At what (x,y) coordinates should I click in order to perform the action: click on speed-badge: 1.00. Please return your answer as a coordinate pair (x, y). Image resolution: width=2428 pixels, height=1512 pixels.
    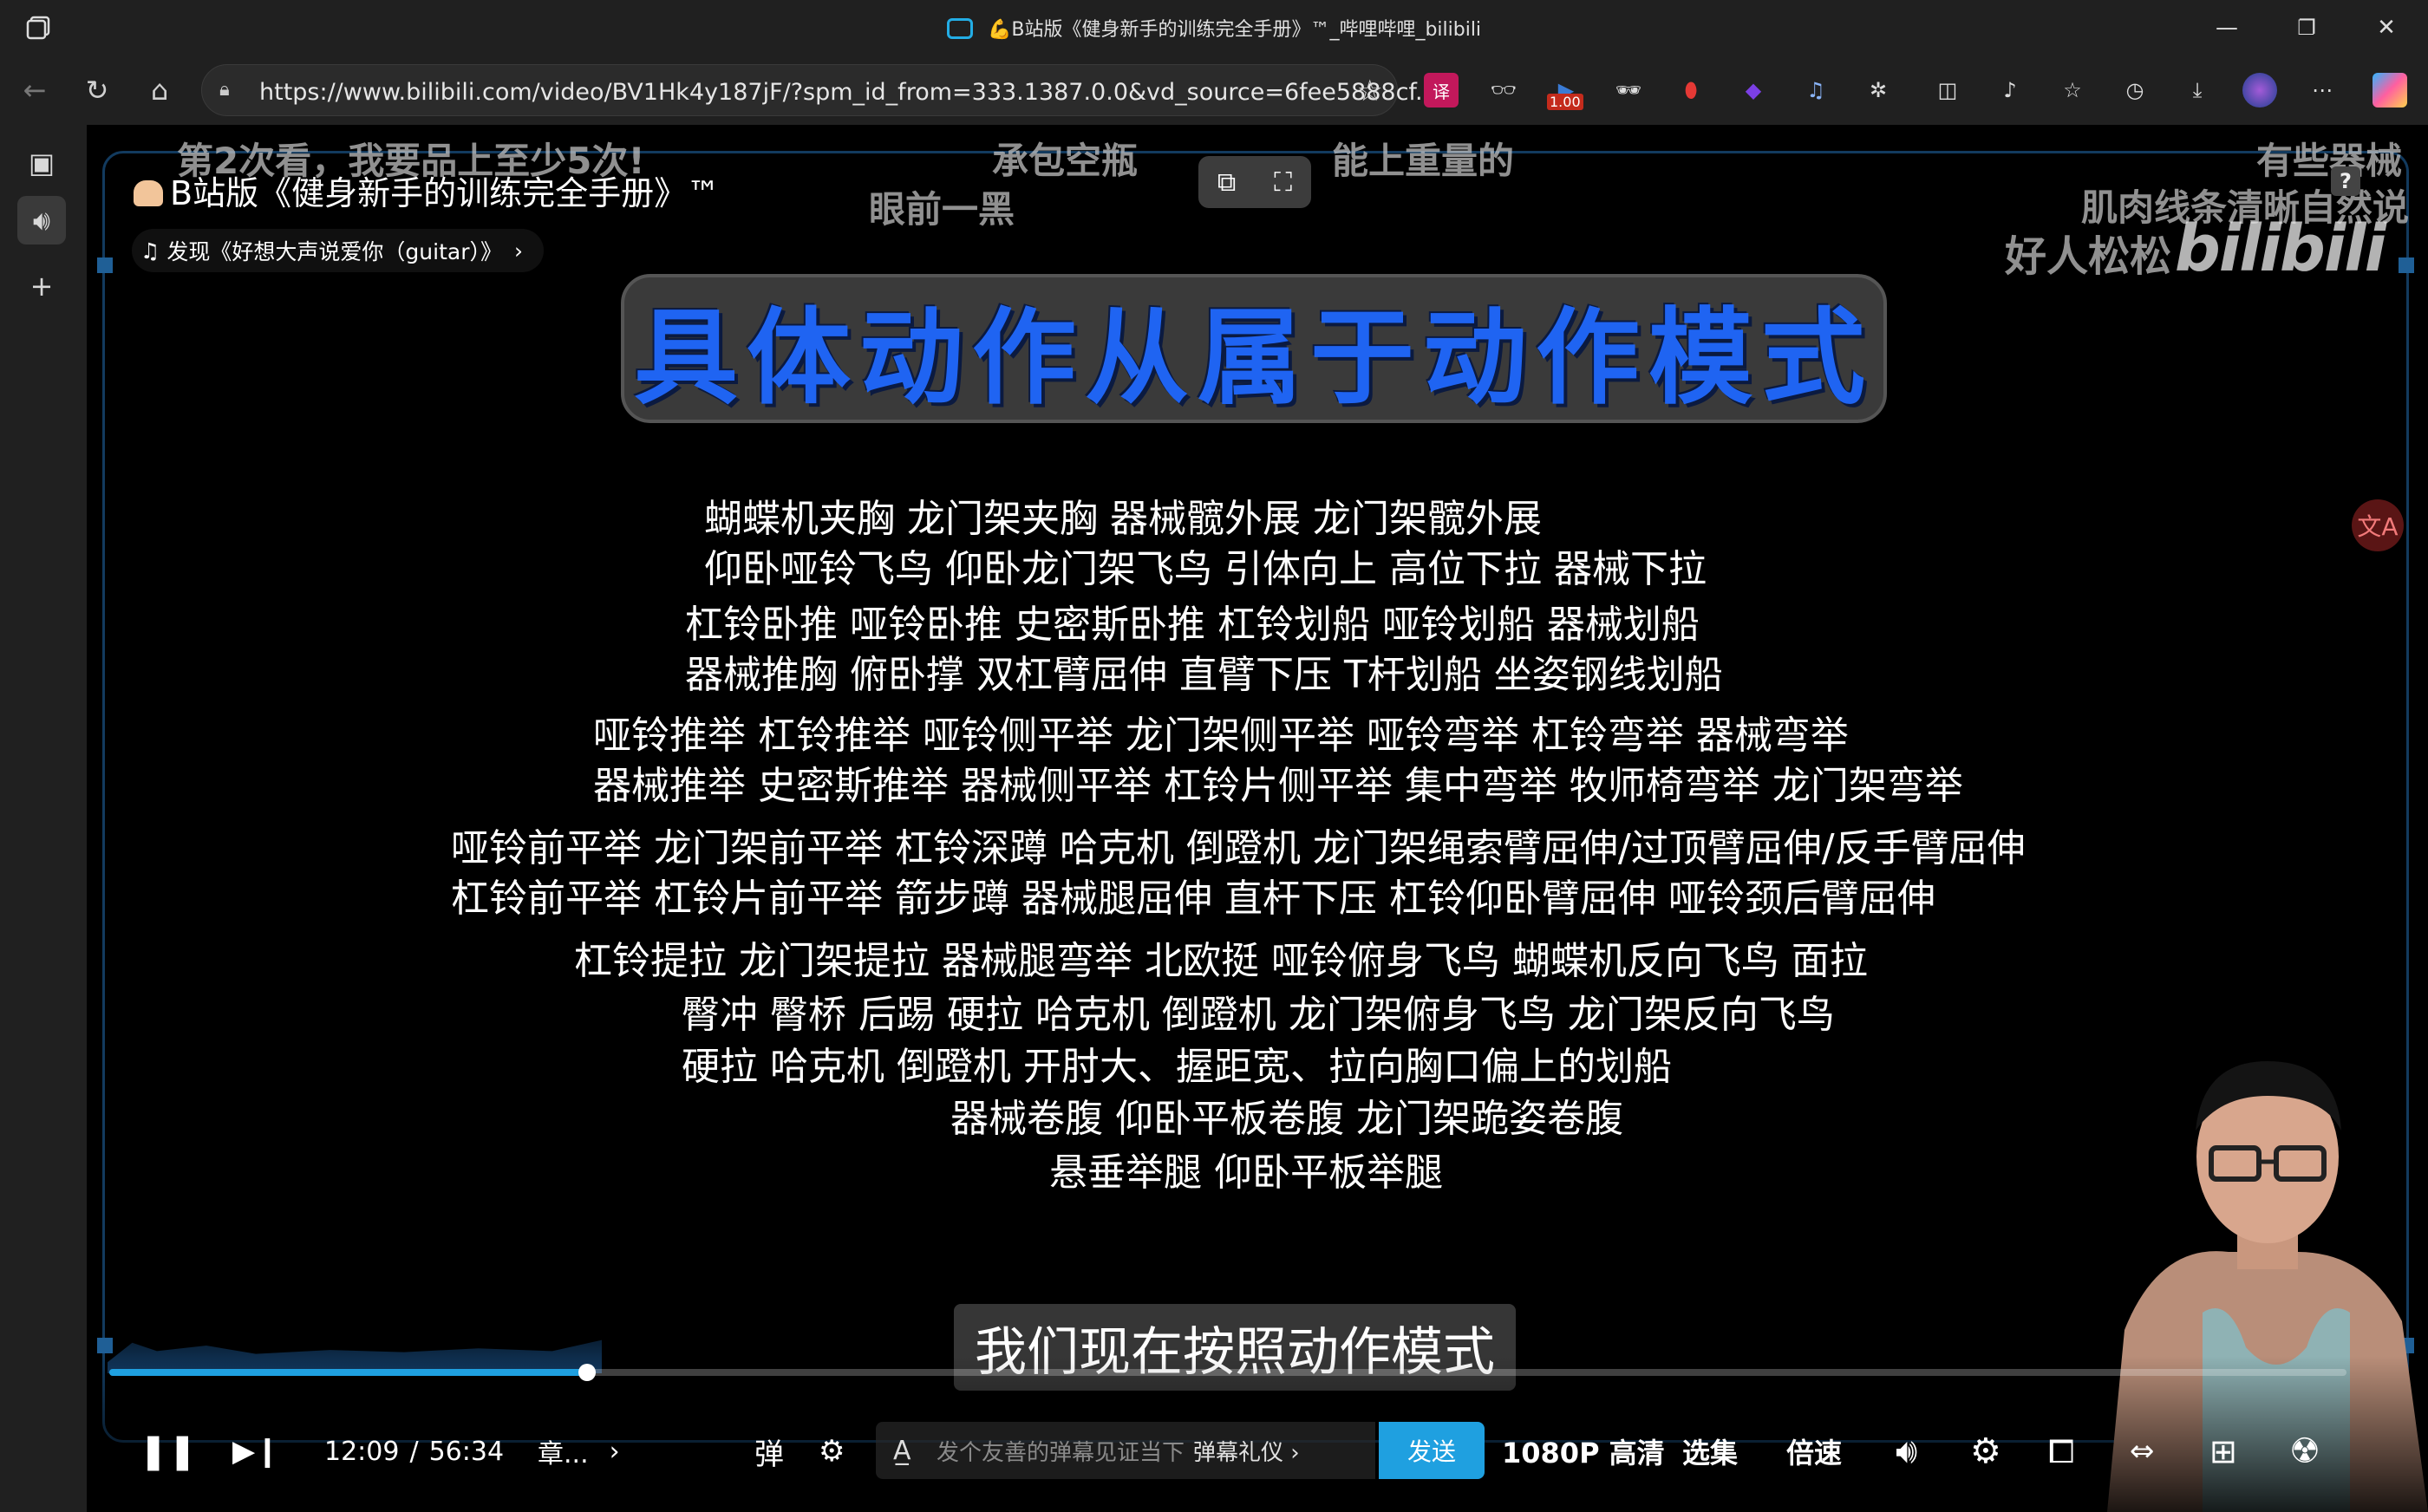
    Looking at the image, I should click on (1565, 102).